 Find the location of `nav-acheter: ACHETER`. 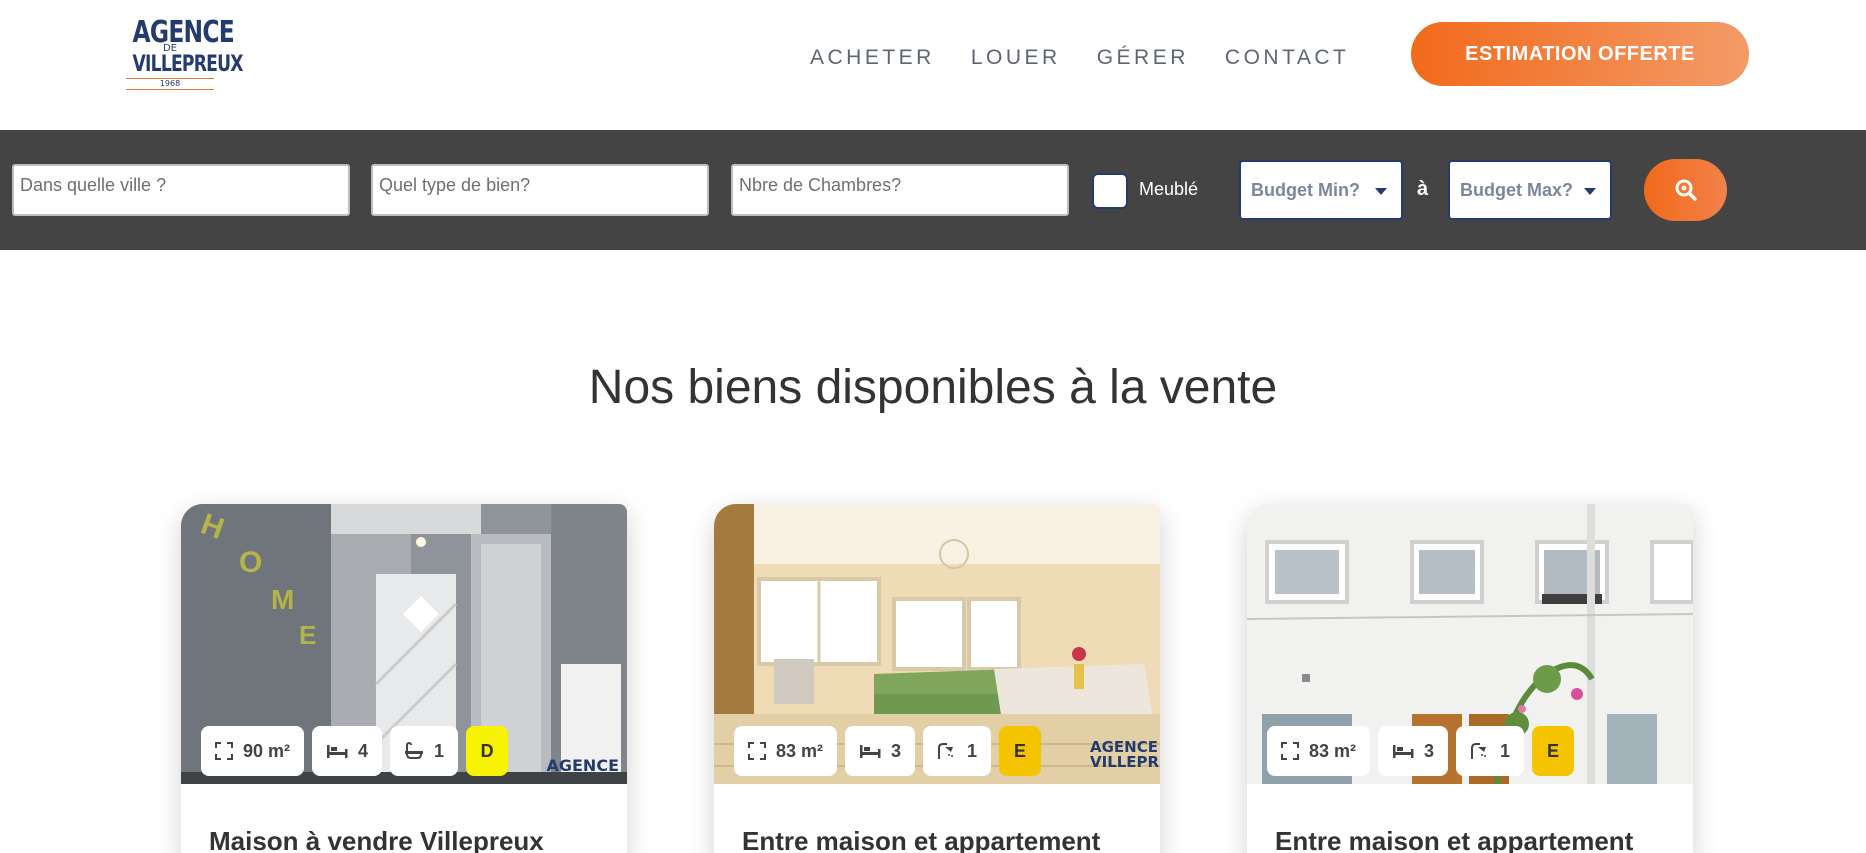

nav-acheter: ACHETER is located at coordinates (872, 58).